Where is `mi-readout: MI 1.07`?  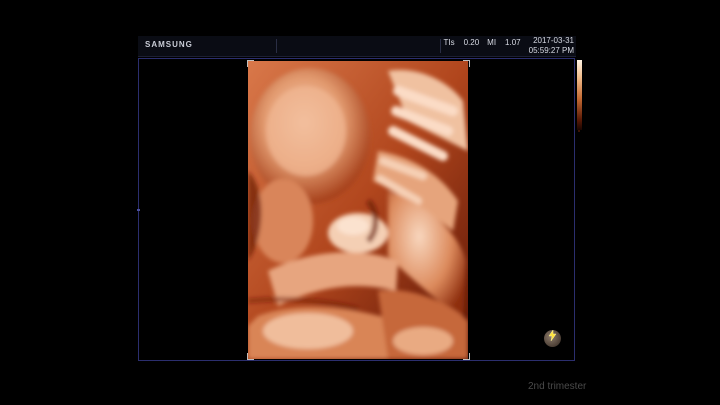
mi-readout: MI 1.07 is located at coordinates (503, 43).